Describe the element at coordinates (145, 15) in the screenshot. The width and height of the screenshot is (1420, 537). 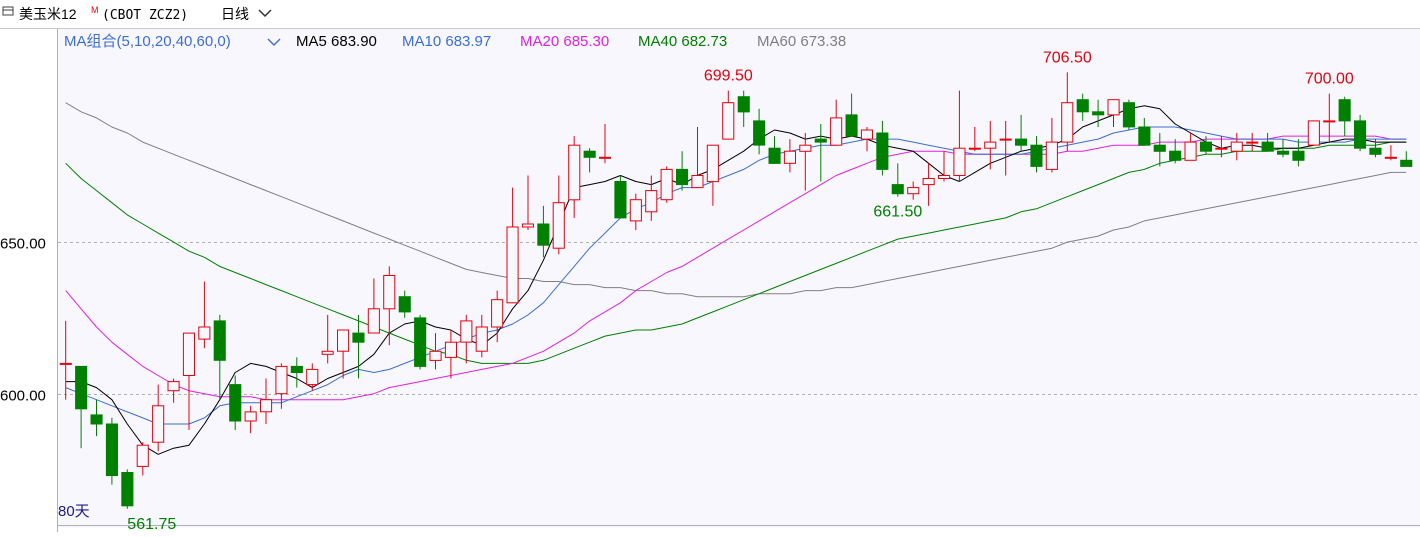
I see `instrument-code: (CBOT ZCZ2)` at that location.